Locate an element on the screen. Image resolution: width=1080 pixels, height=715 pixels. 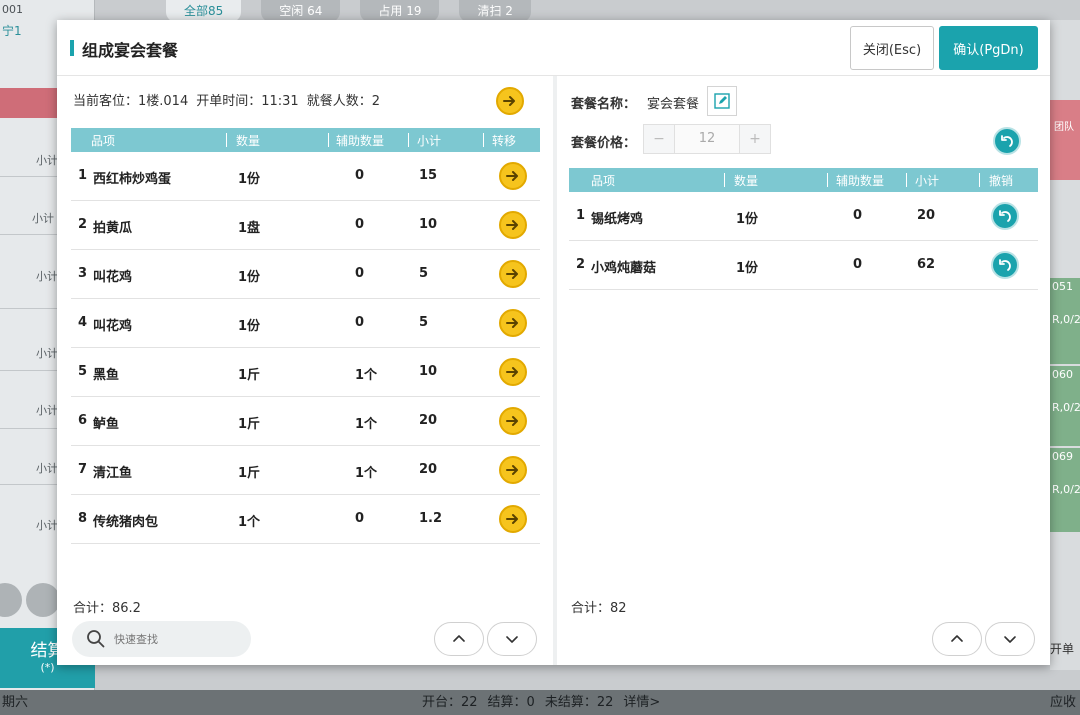
weekday: 期六 is located at coordinates (15, 702).